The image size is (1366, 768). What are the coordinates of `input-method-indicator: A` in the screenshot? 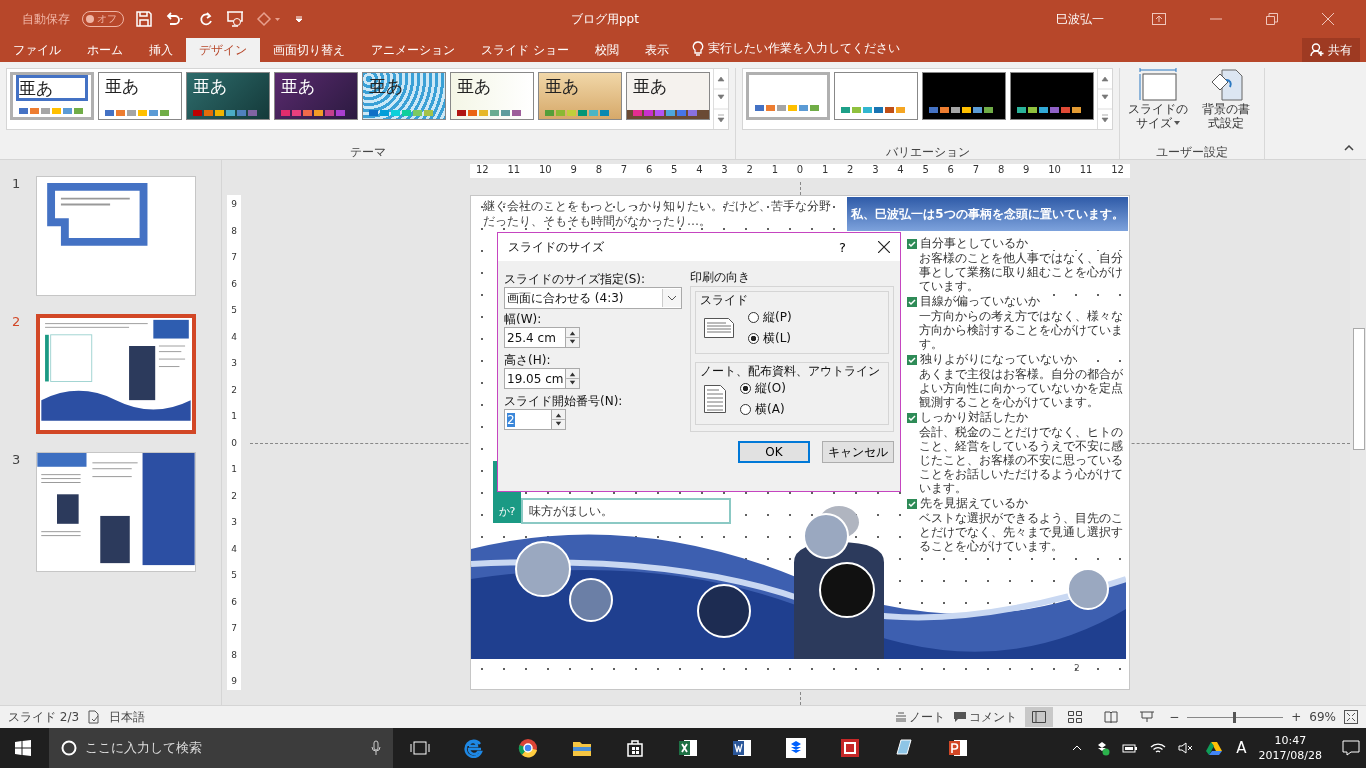 It's located at (1241, 748).